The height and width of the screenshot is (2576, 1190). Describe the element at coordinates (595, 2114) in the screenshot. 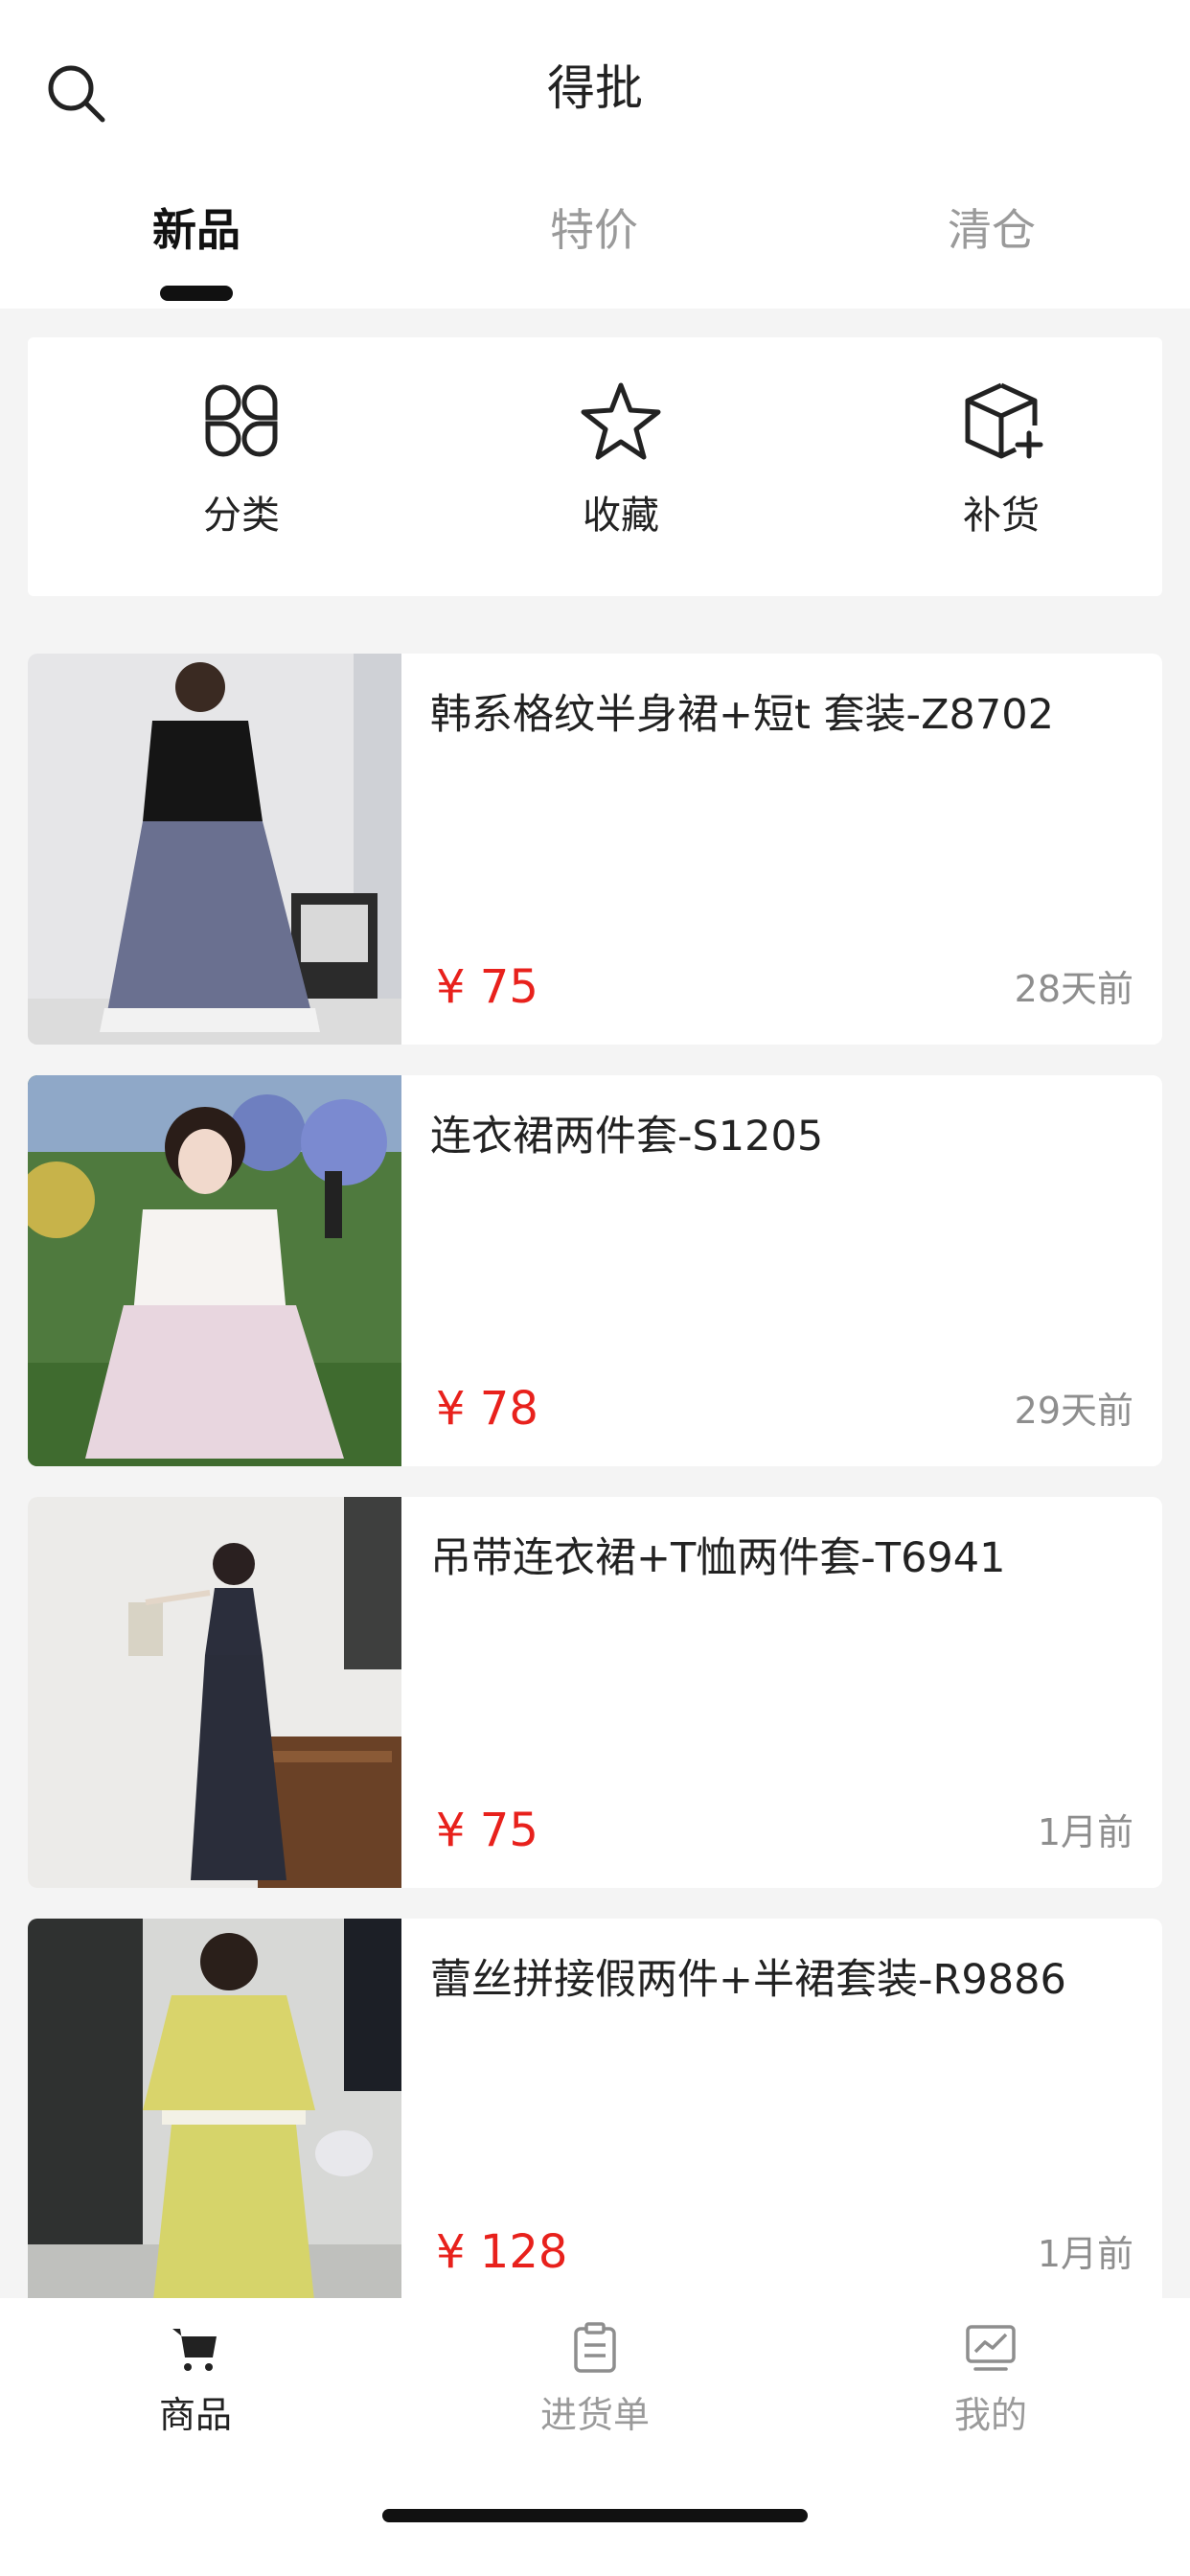

I see `product-card: 蕾丝拼接假两件+半裙套装-R9886 ¥ 128 1月前` at that location.